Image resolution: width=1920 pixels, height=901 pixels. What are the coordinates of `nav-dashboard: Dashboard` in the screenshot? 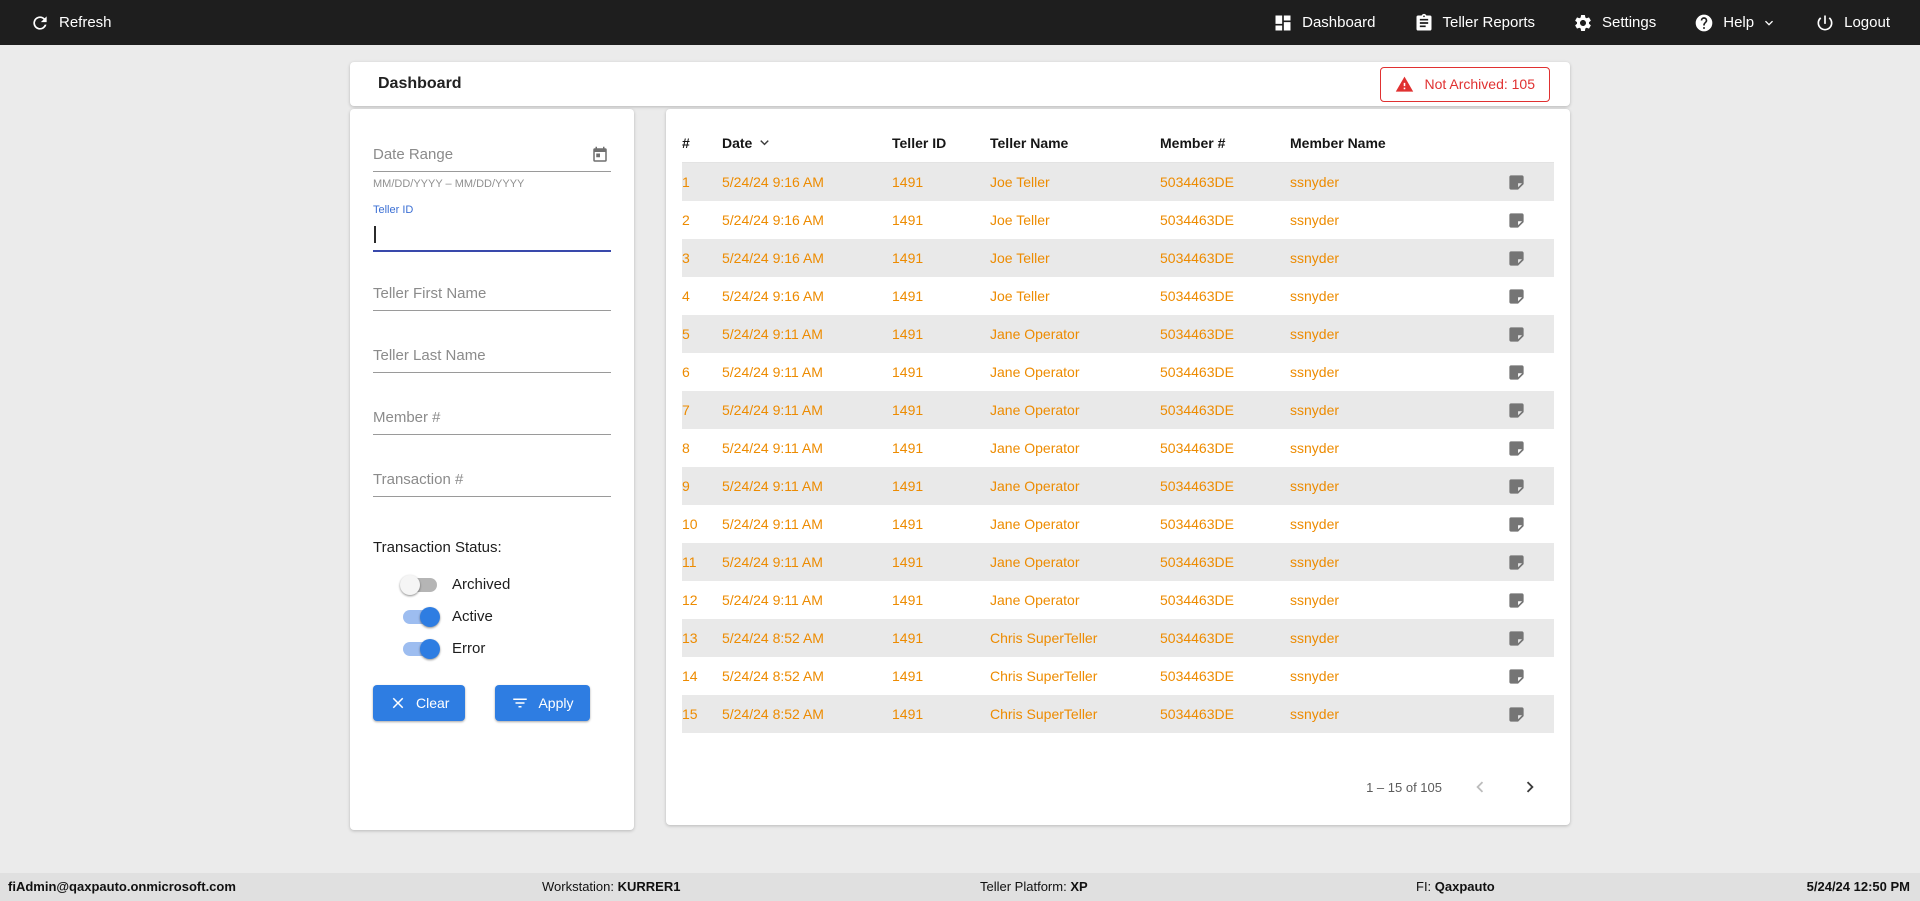 It's located at (1324, 23).